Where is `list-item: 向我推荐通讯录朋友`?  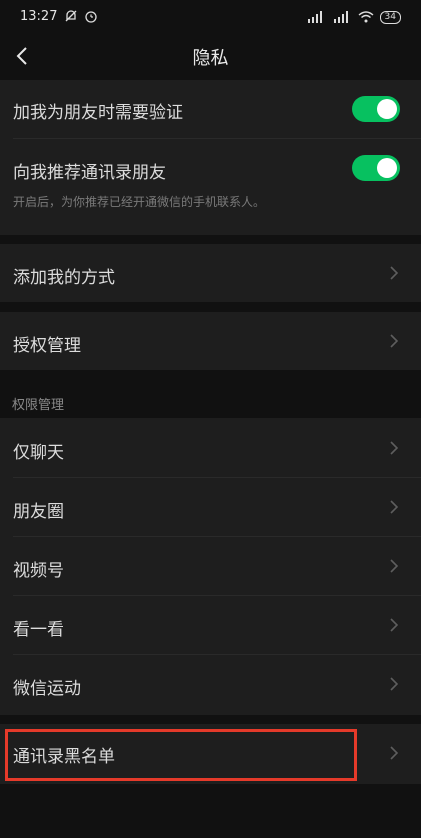
list-item: 向我推荐通讯录朋友 is located at coordinates (210, 167).